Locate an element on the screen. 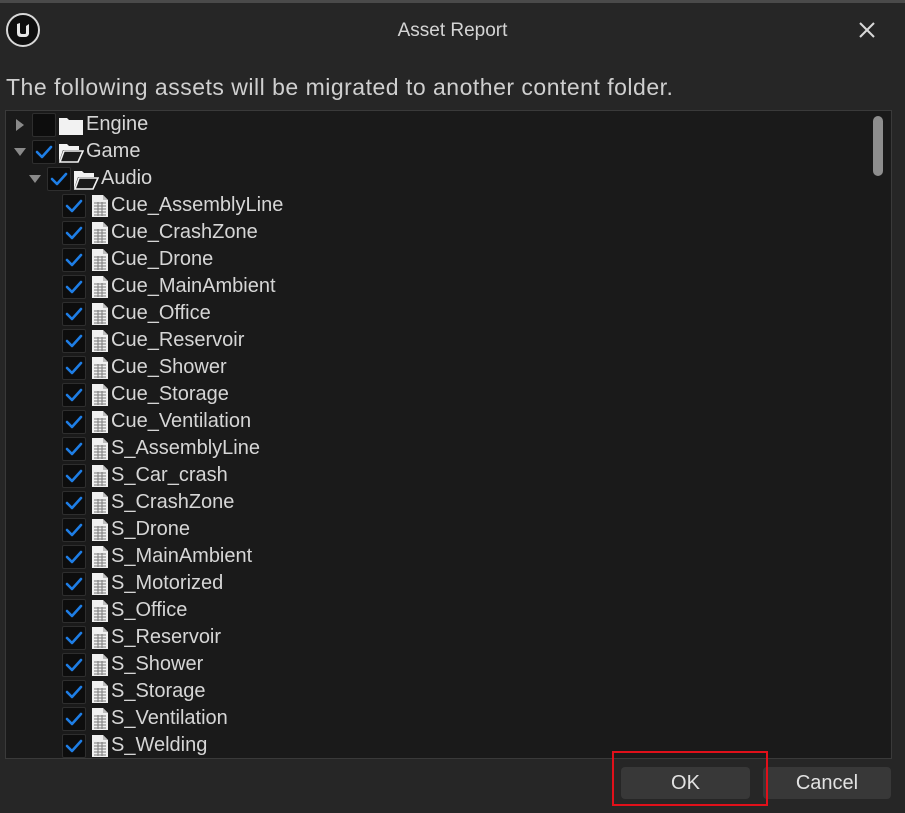 The image size is (905, 813). tree-file-row: Cue_CrashZone is located at coordinates (150, 232).